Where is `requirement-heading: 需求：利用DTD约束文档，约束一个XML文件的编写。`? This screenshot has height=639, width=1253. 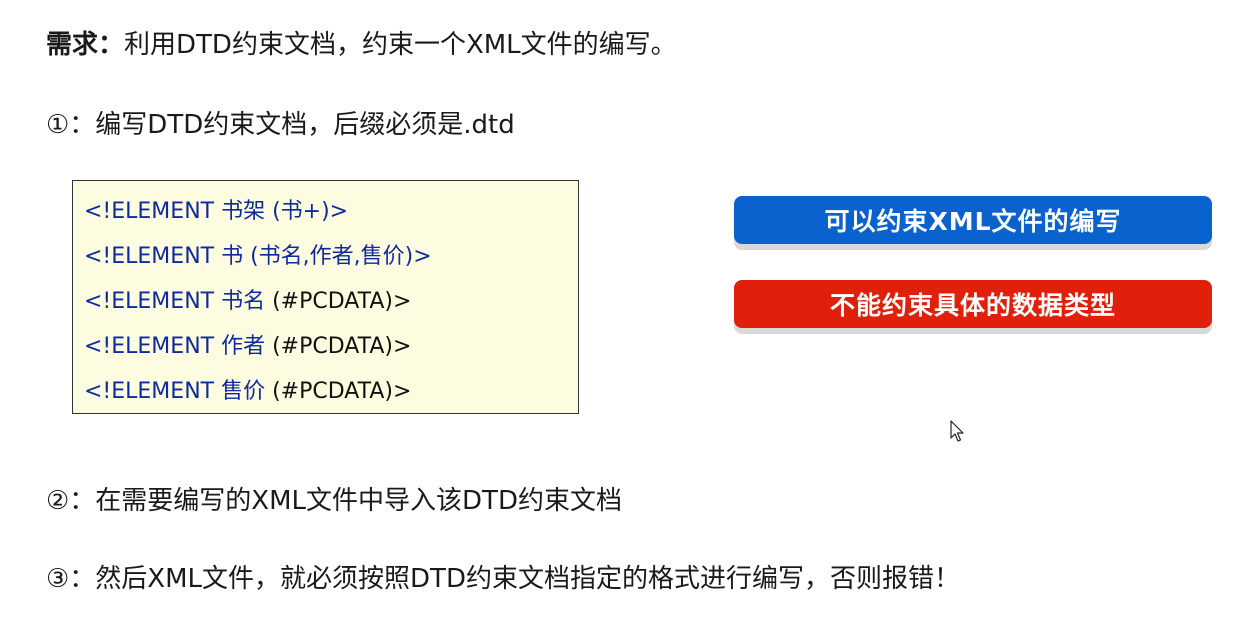 requirement-heading: 需求：利用DTD约束文档，约束一个XML文件的编写。 is located at coordinates (361, 45).